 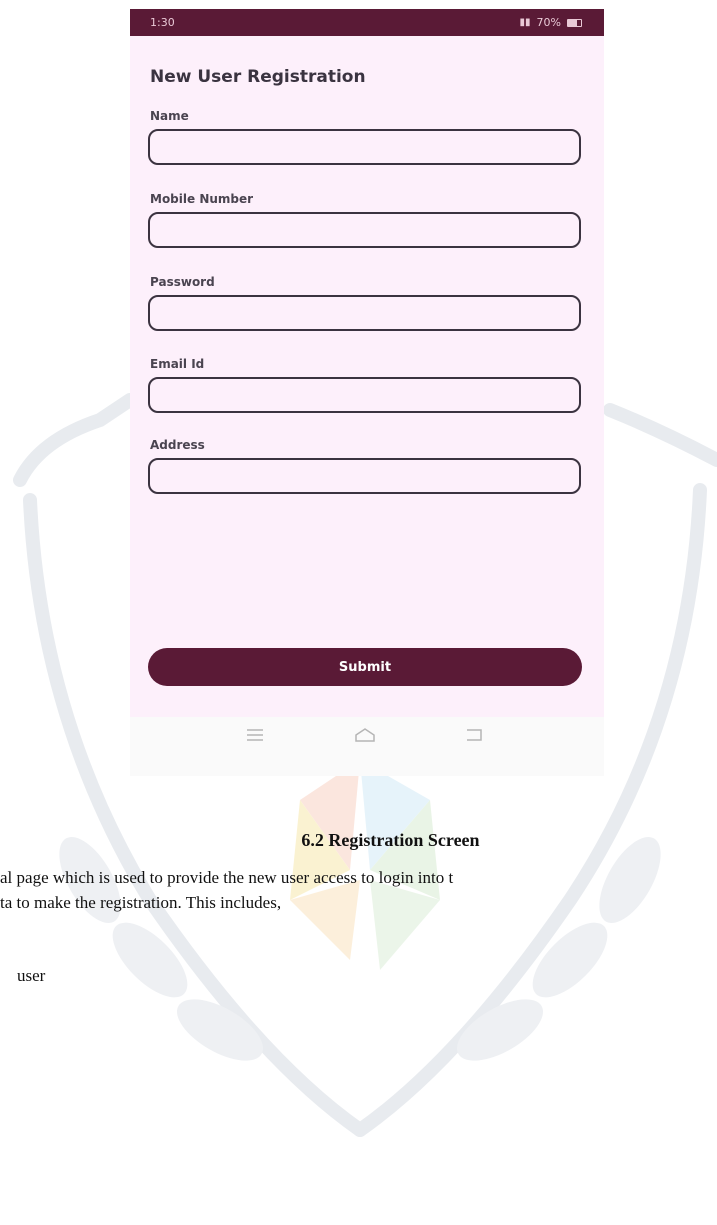 What do you see at coordinates (365, 667) in the screenshot?
I see `submit-button: Submit` at bounding box center [365, 667].